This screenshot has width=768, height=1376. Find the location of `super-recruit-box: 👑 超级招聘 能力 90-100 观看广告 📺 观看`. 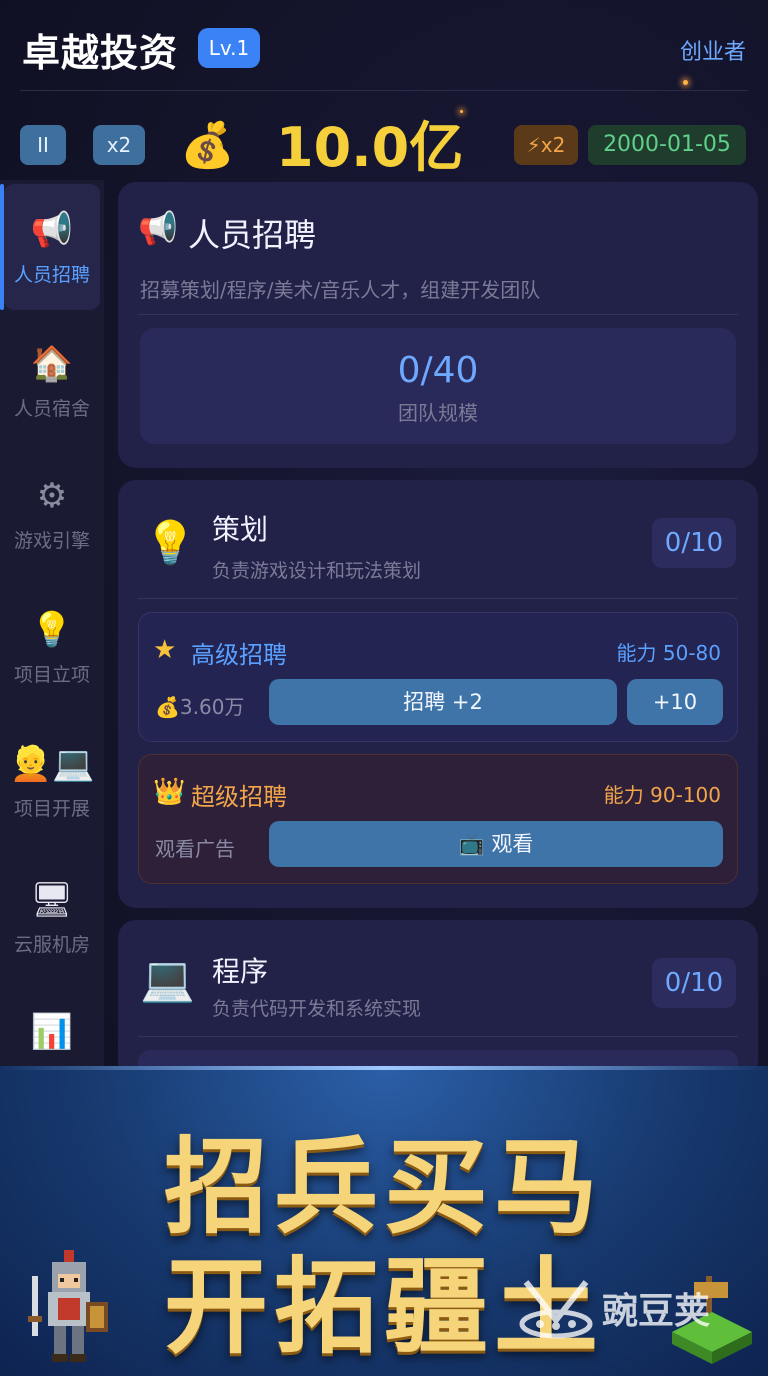

super-recruit-box: 👑 超级招聘 能力 90-100 观看广告 📺 观看 is located at coordinates (438, 819).